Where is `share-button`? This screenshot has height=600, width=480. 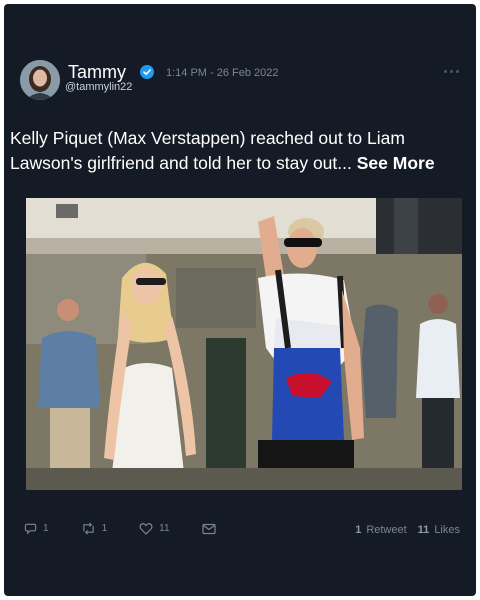 share-button is located at coordinates (208, 529).